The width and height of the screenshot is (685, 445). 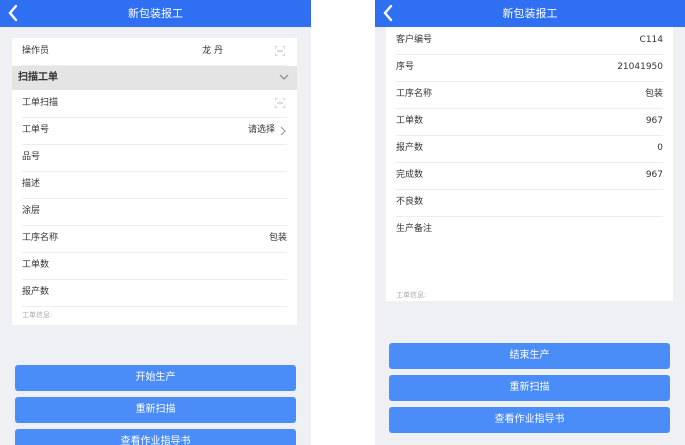 I want to click on section-title: 扫描工单, so click(x=38, y=77).